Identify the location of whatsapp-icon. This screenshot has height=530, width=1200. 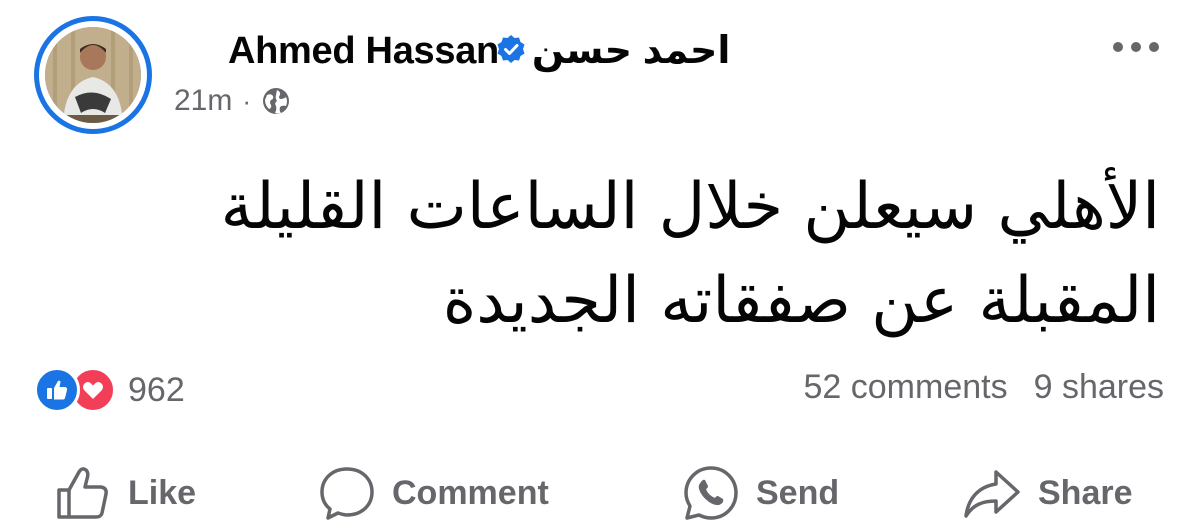
(711, 493).